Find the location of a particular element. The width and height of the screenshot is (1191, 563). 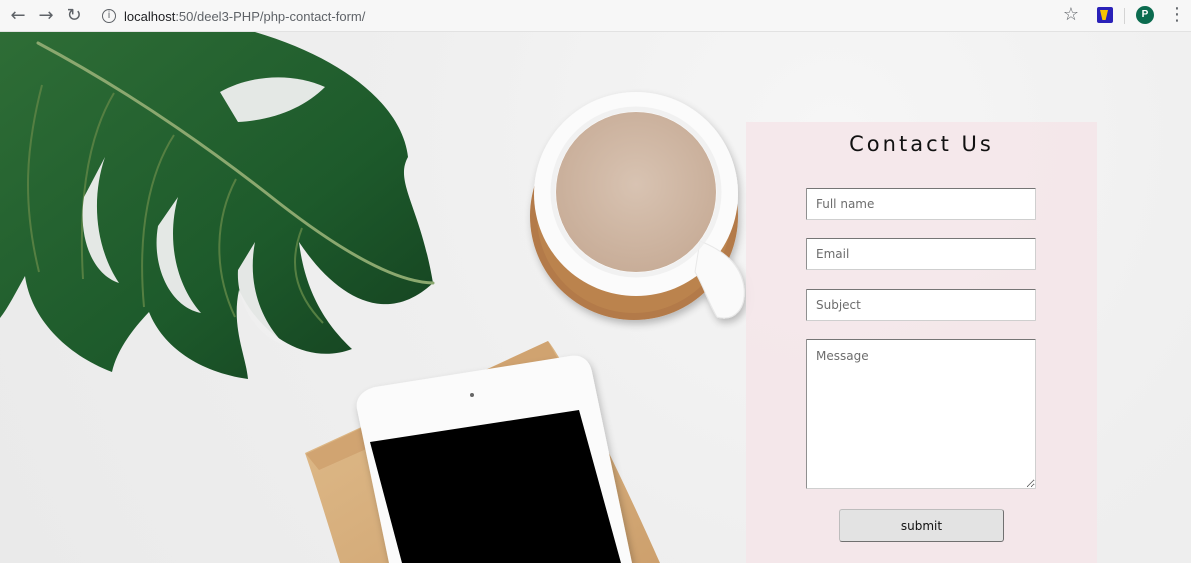

toolbar-divider is located at coordinates (1124, 16).